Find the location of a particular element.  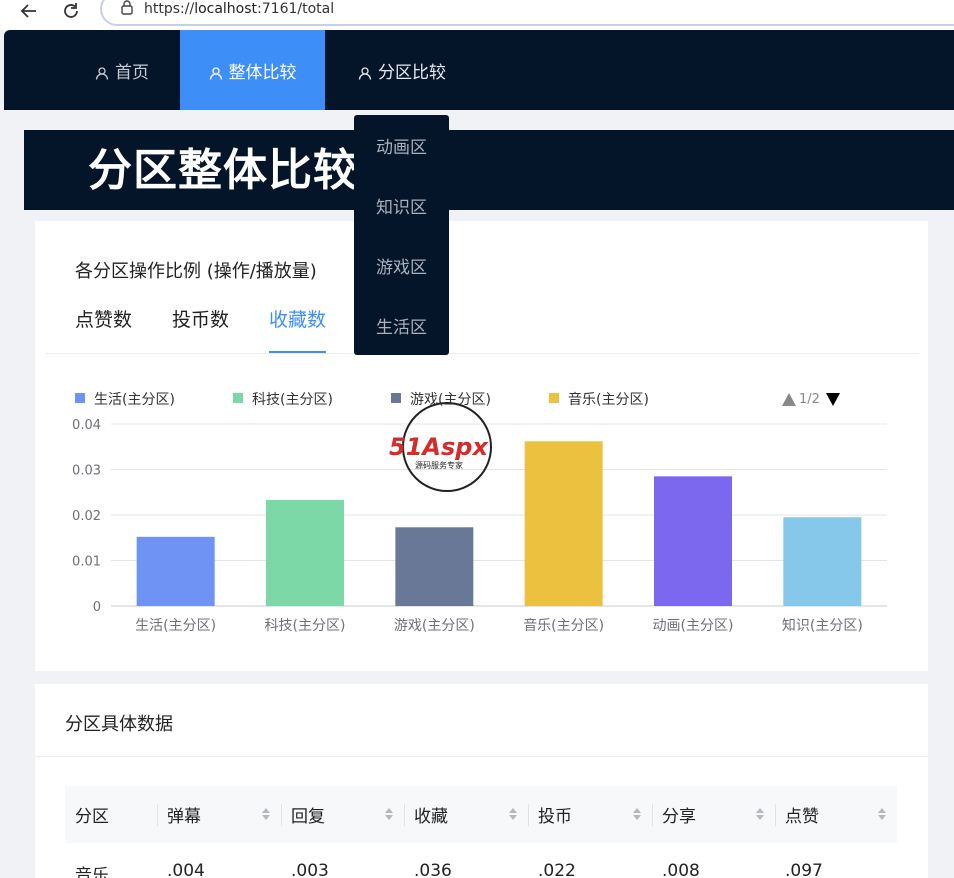

table-body: 音乐 .004 .003 .036 .022 .008 .097 is located at coordinates (481, 860).